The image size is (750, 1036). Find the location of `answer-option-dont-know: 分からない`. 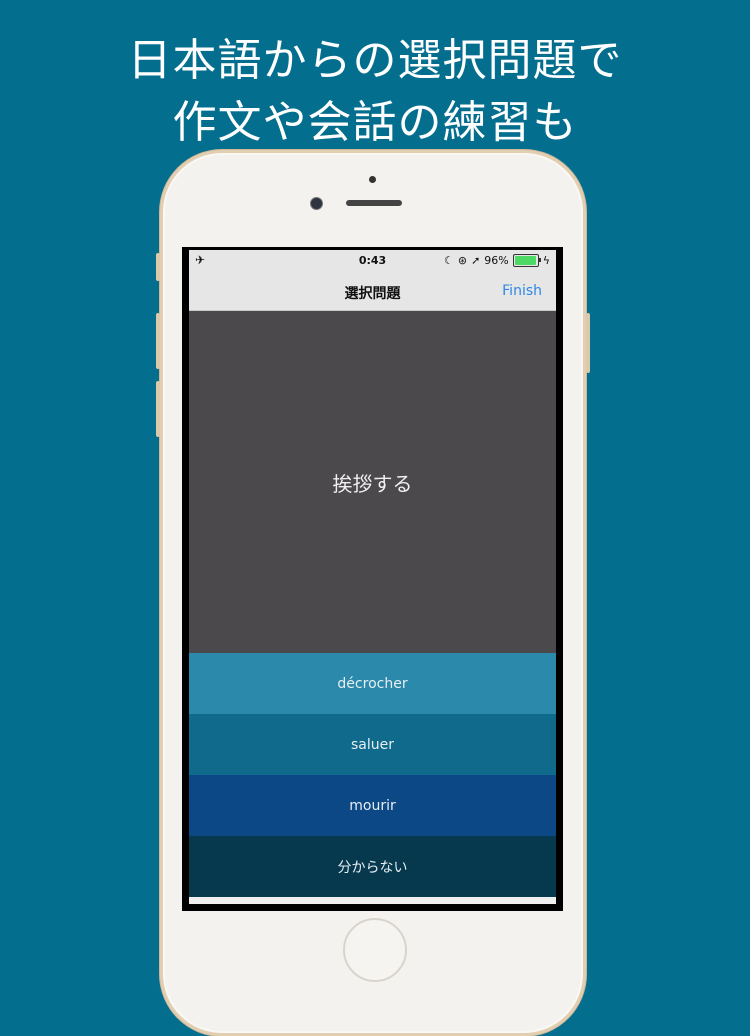

answer-option-dont-know: 分からない is located at coordinates (372, 866).